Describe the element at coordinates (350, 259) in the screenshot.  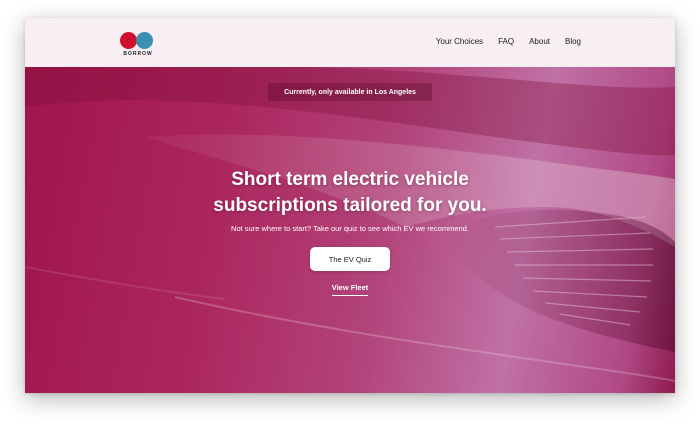
I see `ev-quiz-button: The EV Quiz` at that location.